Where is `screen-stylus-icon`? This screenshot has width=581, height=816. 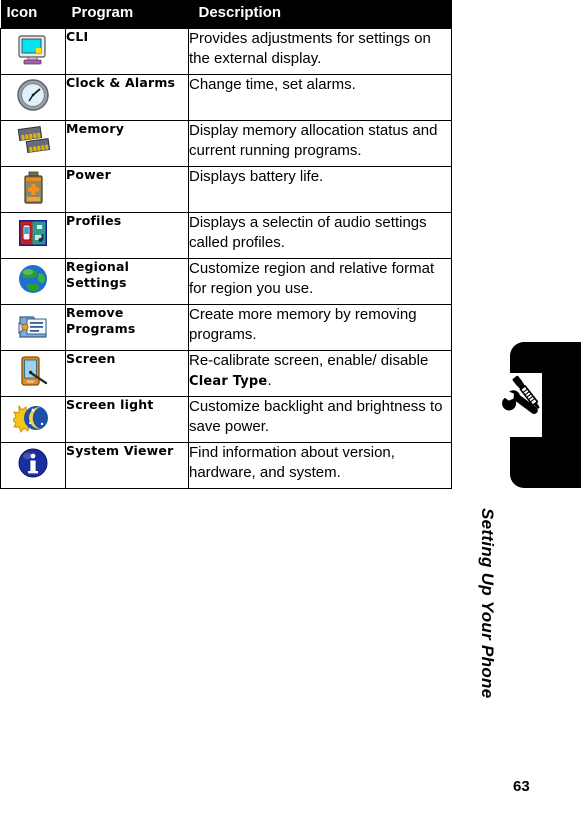 screen-stylus-icon is located at coordinates (33, 371).